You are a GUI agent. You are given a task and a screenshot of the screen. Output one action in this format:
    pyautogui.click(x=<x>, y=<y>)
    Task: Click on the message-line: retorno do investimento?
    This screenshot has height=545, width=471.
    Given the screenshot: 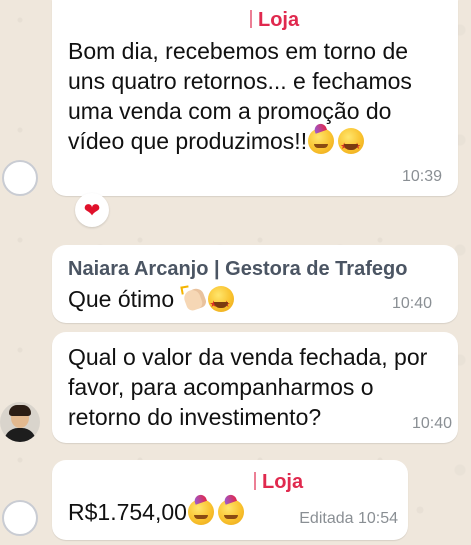 What is the action you would take?
    pyautogui.click(x=195, y=417)
    